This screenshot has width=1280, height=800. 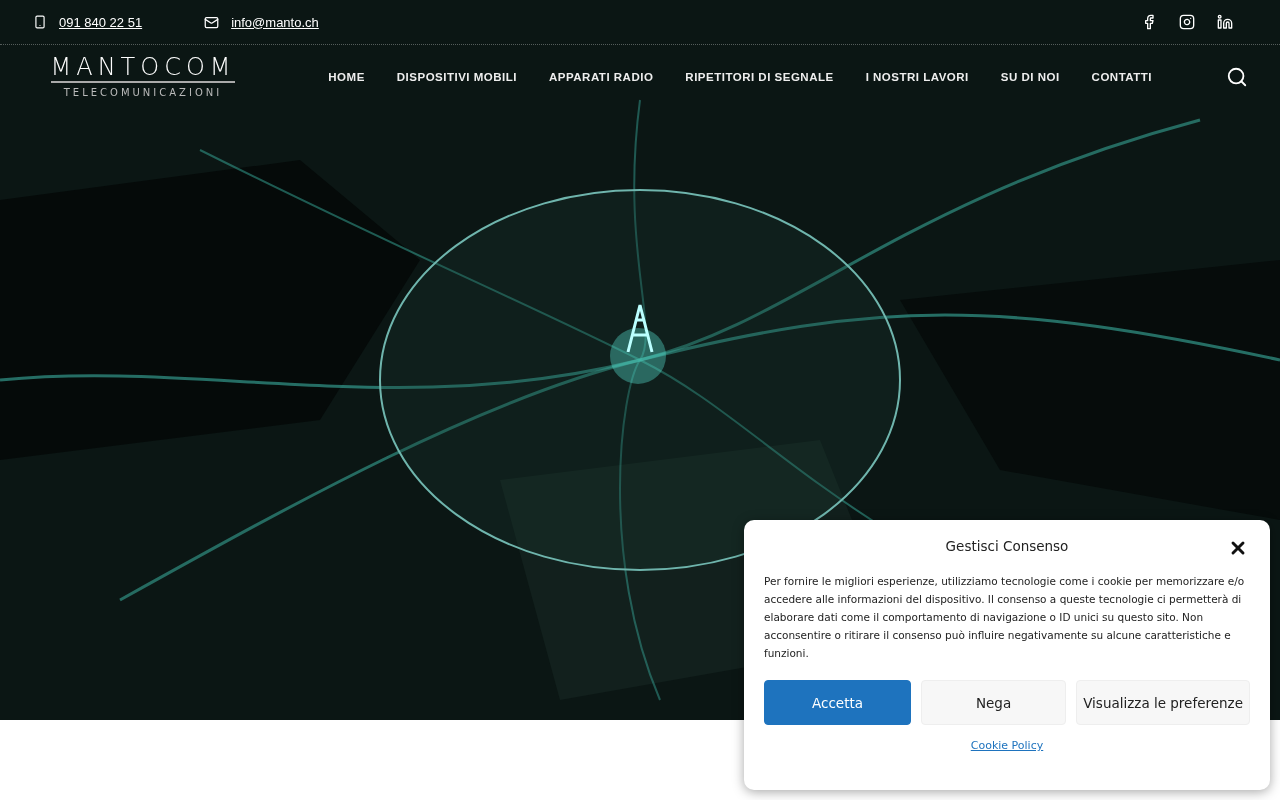 What do you see at coordinates (143, 69) in the screenshot?
I see `logo-name: MANTOCOM` at bounding box center [143, 69].